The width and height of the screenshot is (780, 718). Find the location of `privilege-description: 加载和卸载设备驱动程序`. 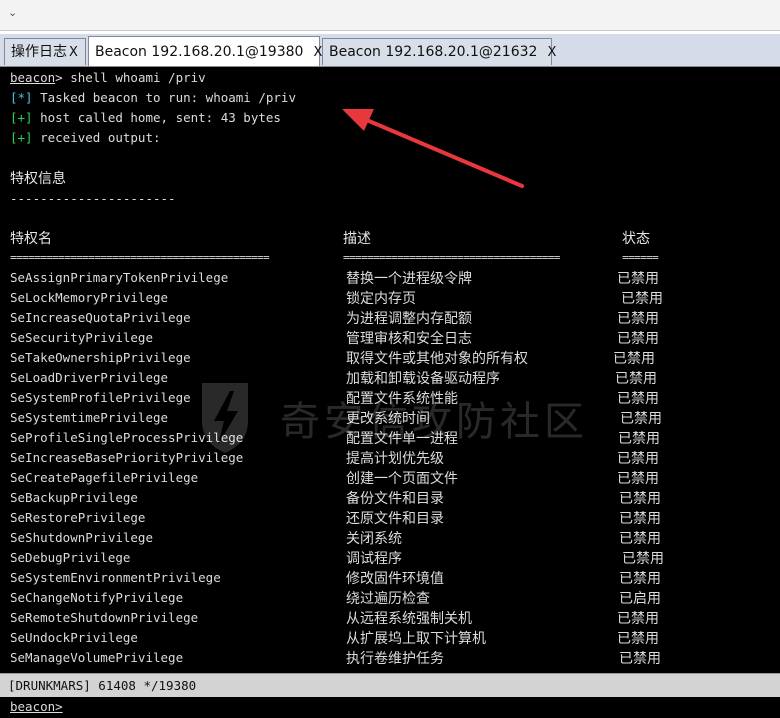

privilege-description: 加载和卸载设备驱动程序 is located at coordinates (423, 379).